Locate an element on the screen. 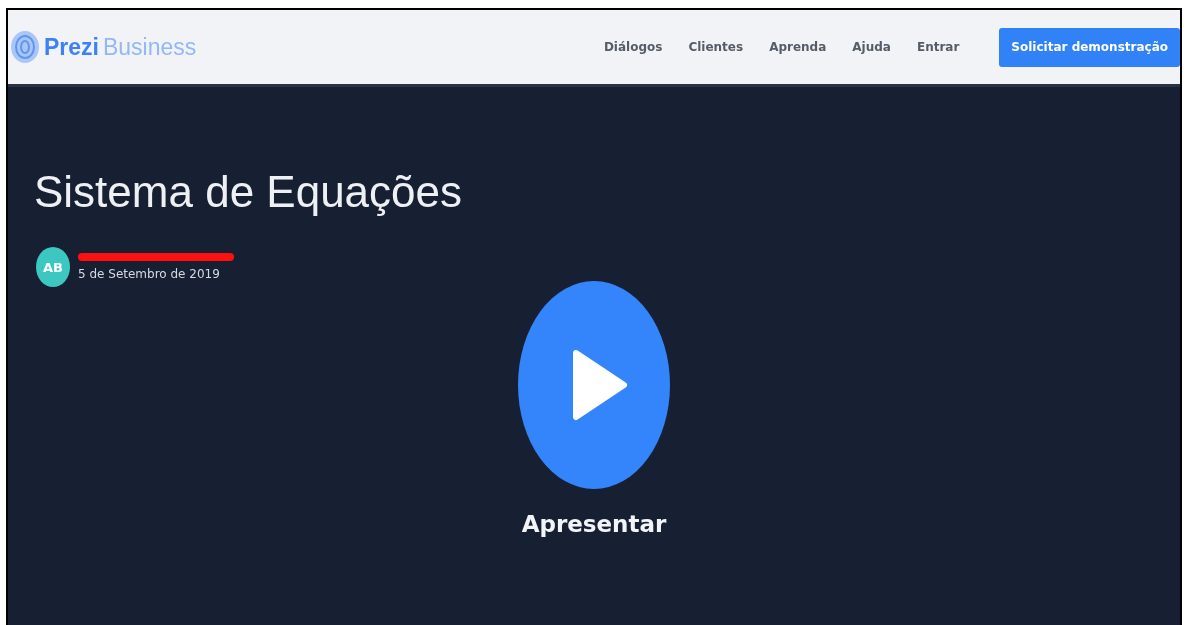 Image resolution: width=1188 pixels, height=625 pixels. nav-link: Diálogos is located at coordinates (633, 47).